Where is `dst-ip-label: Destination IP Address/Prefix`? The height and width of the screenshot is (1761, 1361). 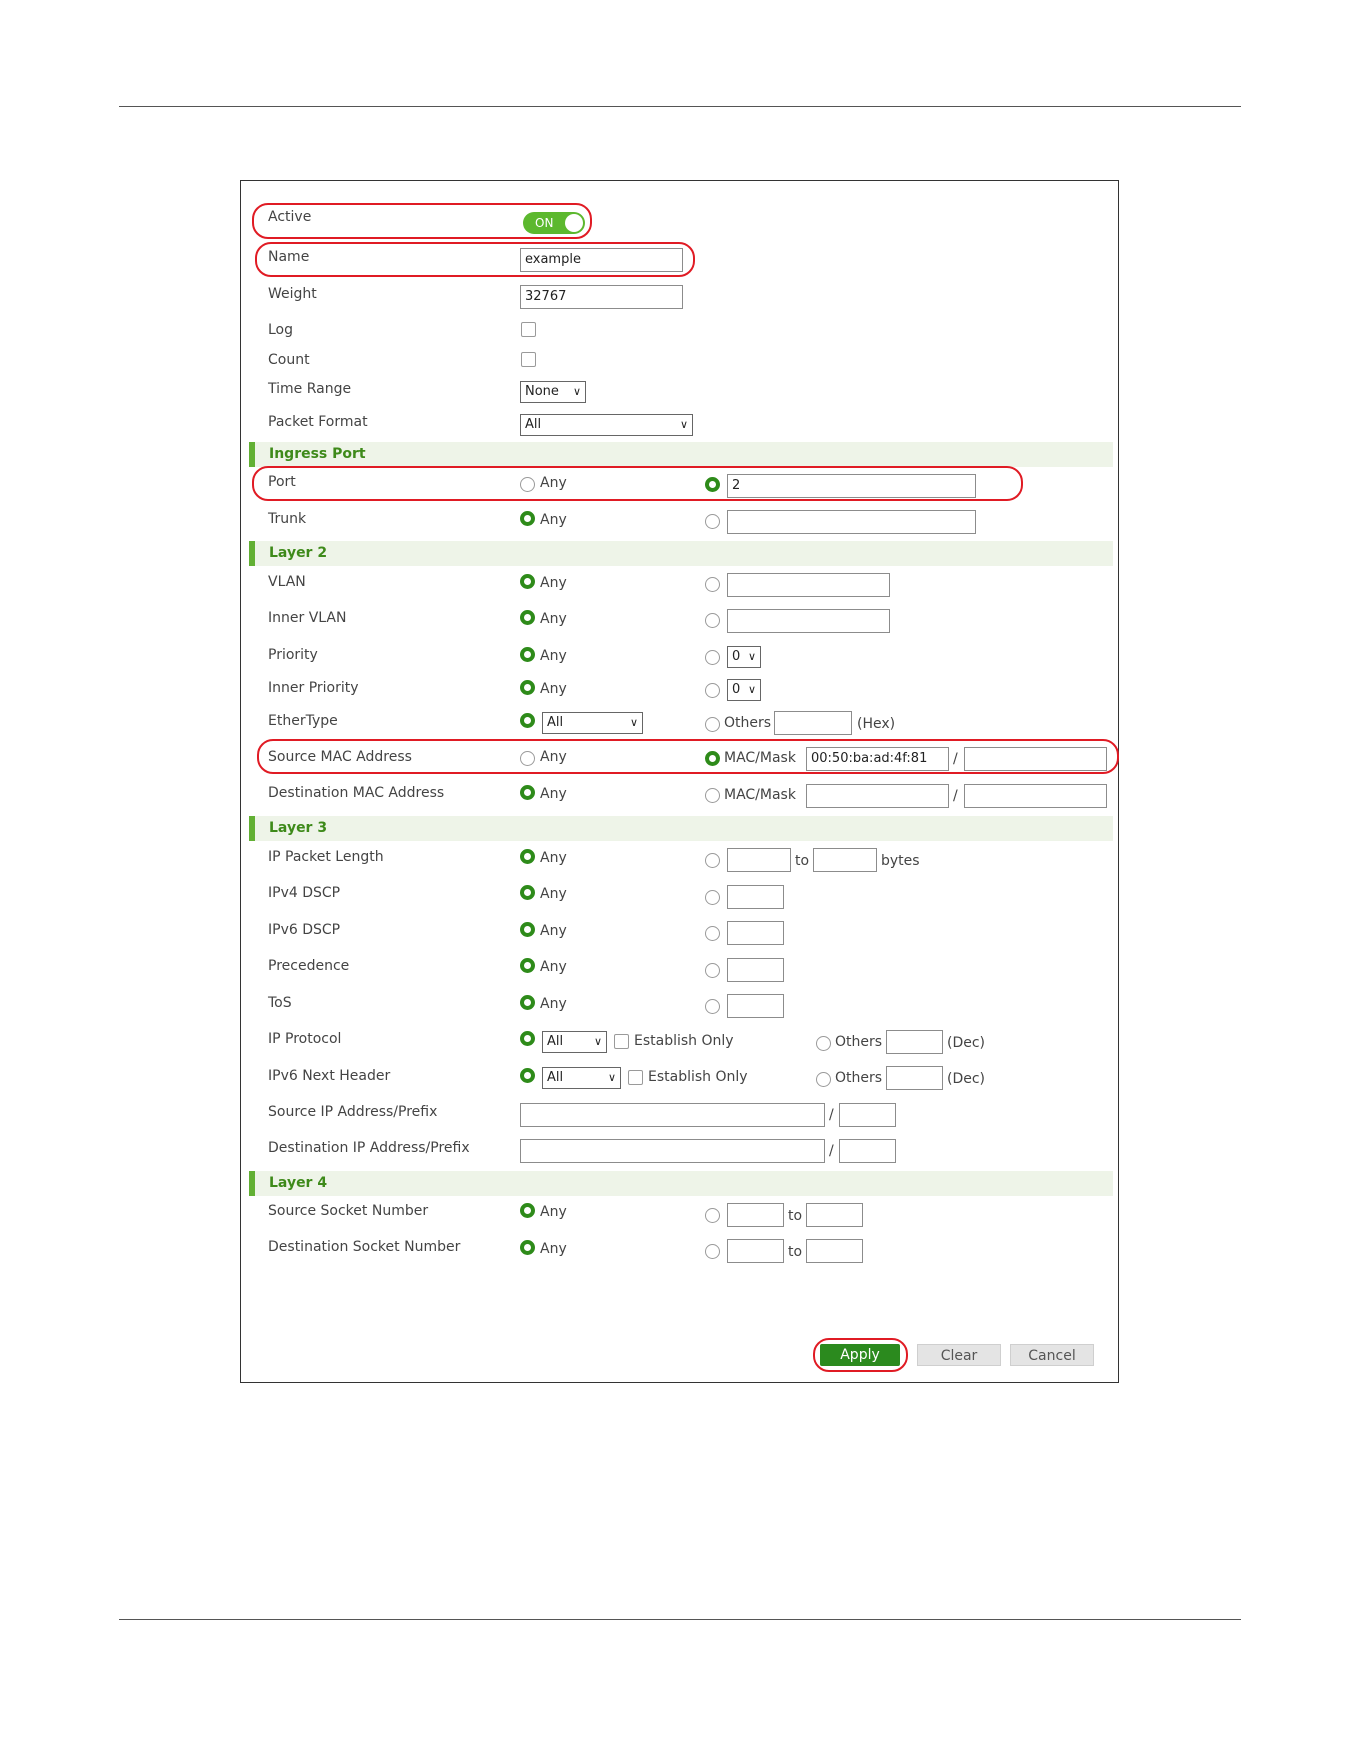 dst-ip-label: Destination IP Address/Prefix is located at coordinates (369, 1148).